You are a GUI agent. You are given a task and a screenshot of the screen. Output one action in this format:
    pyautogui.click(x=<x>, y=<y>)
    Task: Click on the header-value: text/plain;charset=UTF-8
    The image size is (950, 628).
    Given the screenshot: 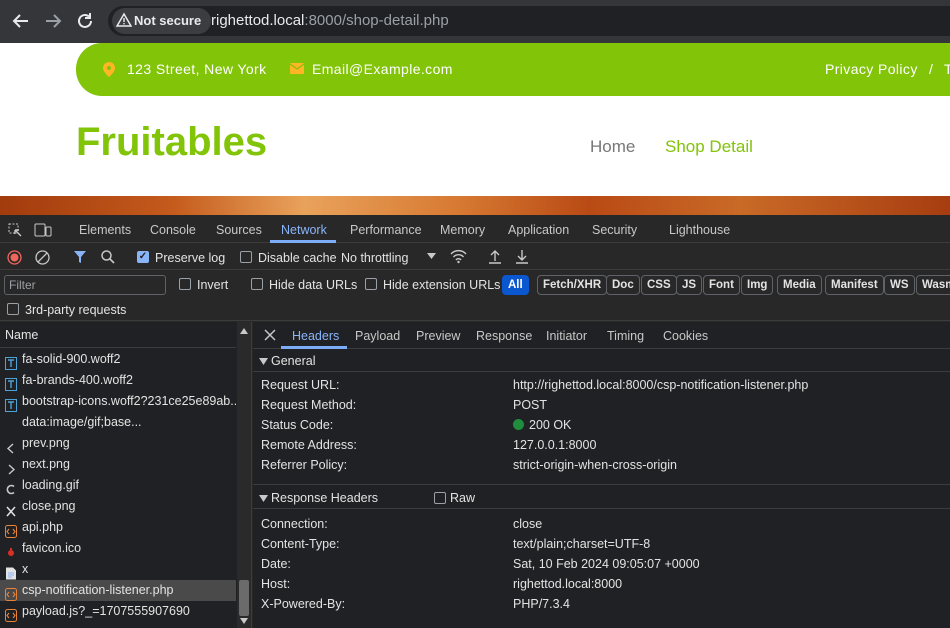 What is the action you would take?
    pyautogui.click(x=582, y=544)
    